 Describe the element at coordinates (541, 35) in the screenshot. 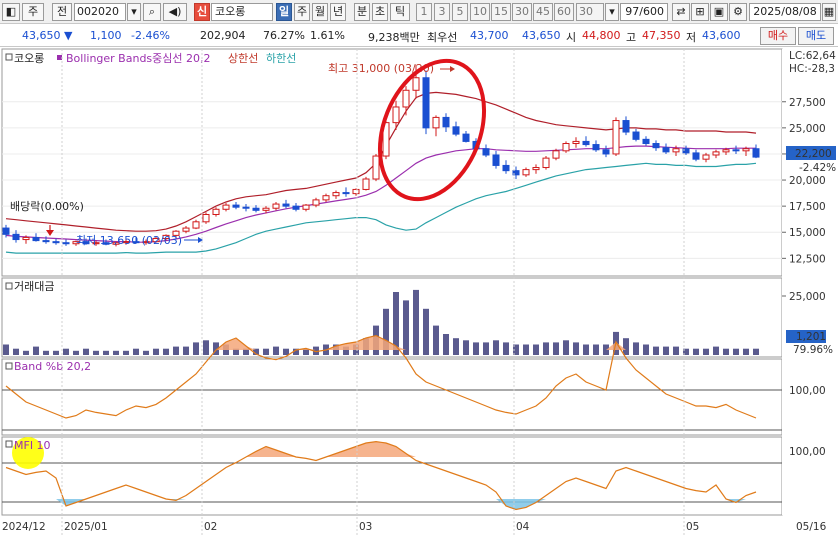

I see `best-bid: 43,650` at that location.